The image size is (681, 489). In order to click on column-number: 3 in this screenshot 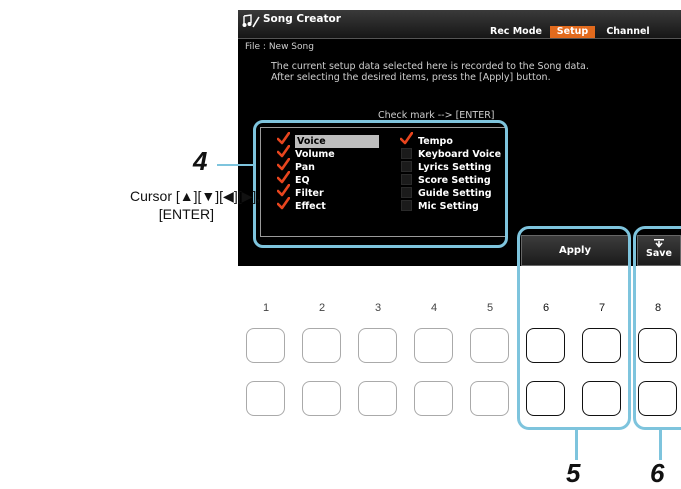, I will do `click(378, 308)`.